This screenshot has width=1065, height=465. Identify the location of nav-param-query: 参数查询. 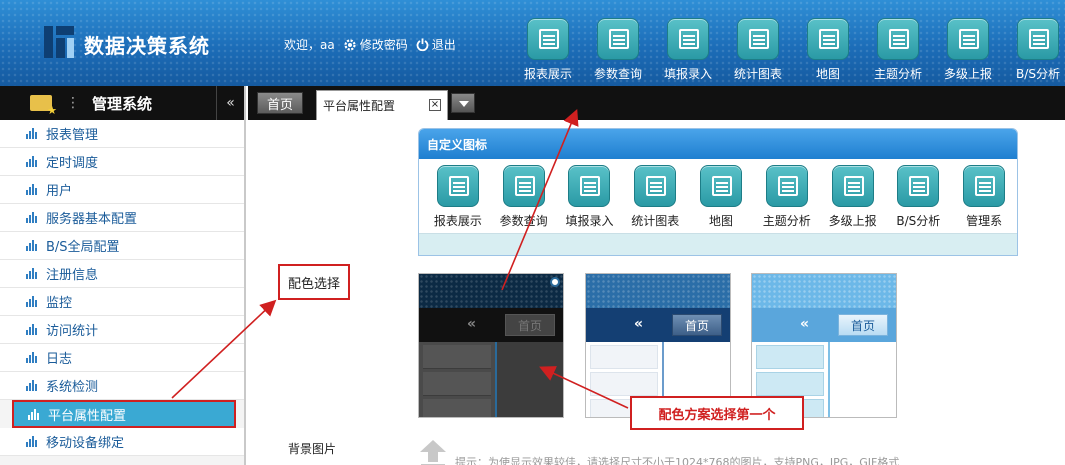
(618, 50).